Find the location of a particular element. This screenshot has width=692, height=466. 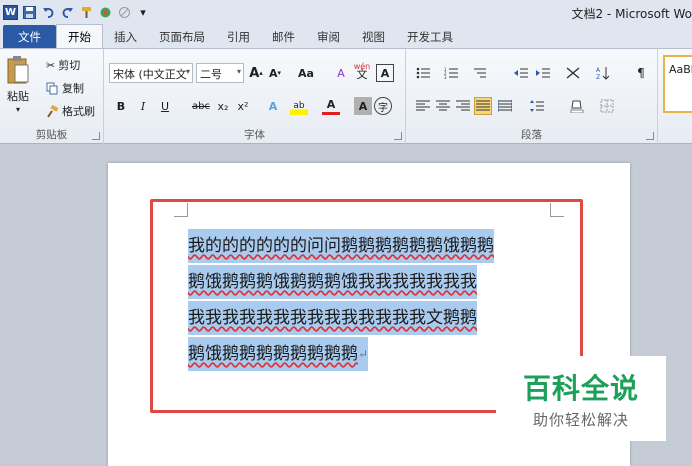

font-color-button: A is located at coordinates (331, 106).